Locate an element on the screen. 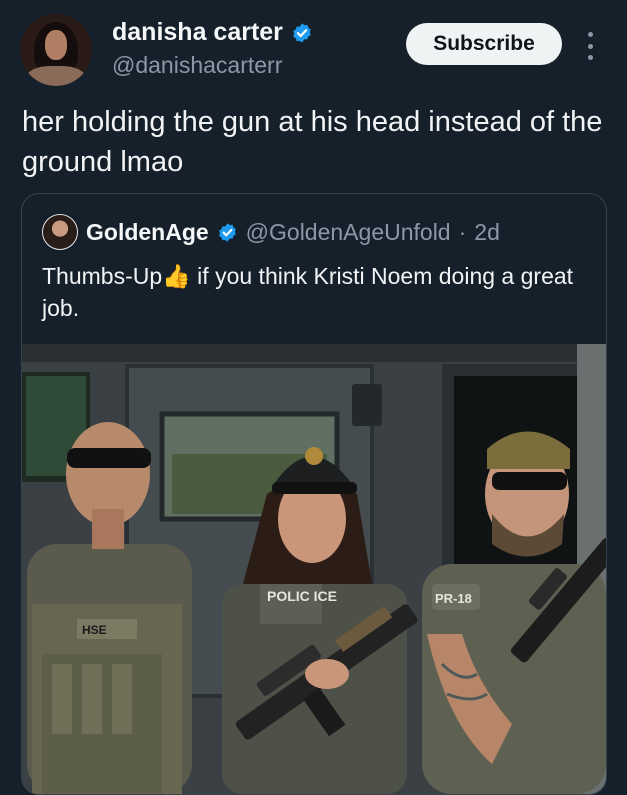 The height and width of the screenshot is (795, 627). quoted-text-part1: Thumbs-Up is located at coordinates (102, 276).